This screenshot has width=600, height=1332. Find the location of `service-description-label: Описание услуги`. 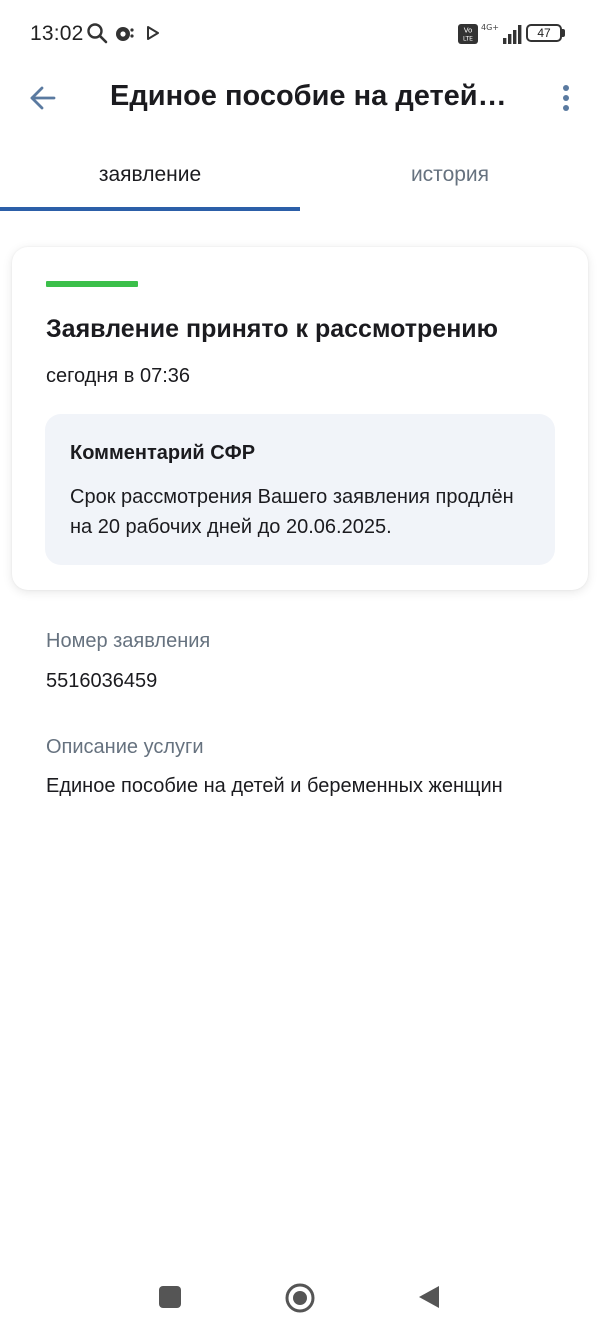

service-description-label: Описание услуги is located at coordinates (125, 747).